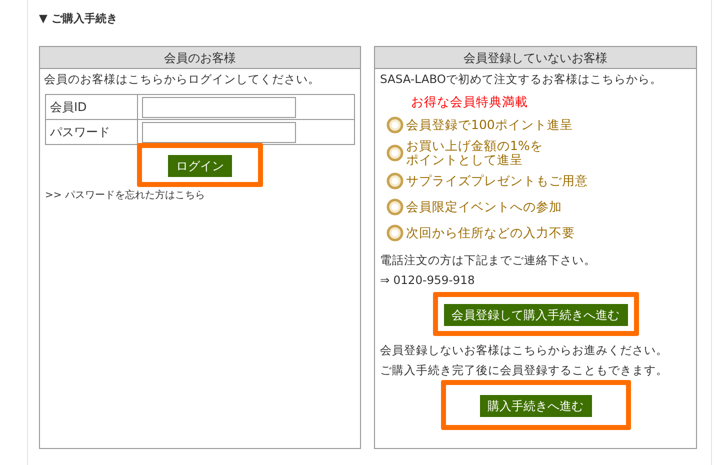  I want to click on section-heading: ▼ ご購入手続き, so click(78, 19).